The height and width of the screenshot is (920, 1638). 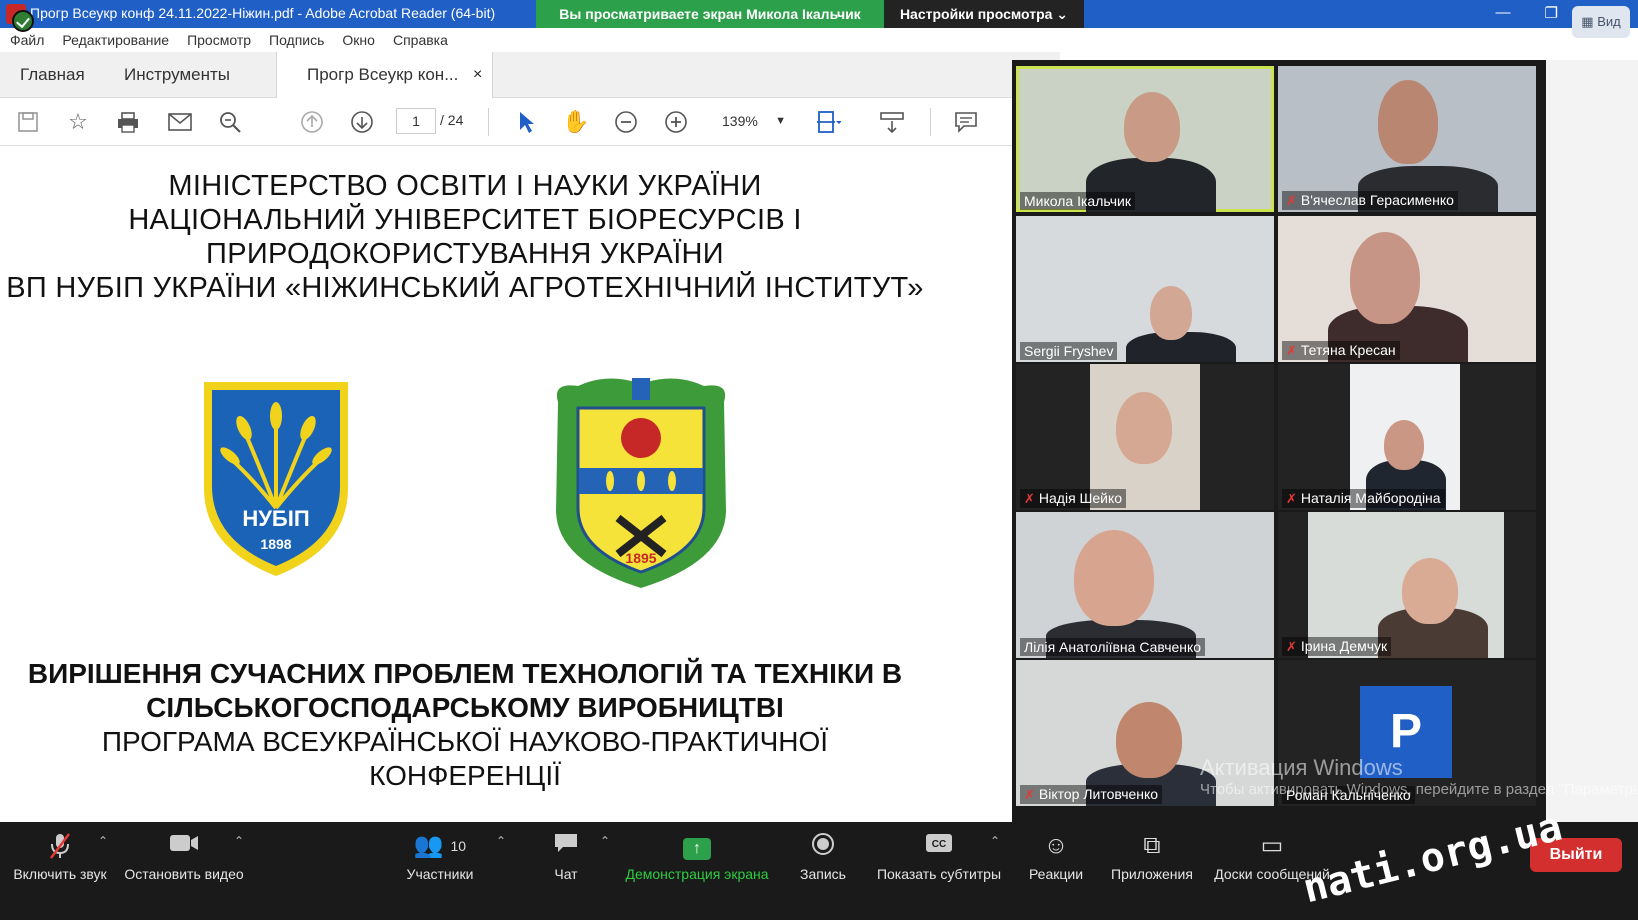 I want to click on video-tile: Лілія Анатоліївна Савченко, so click(x=1145, y=585).